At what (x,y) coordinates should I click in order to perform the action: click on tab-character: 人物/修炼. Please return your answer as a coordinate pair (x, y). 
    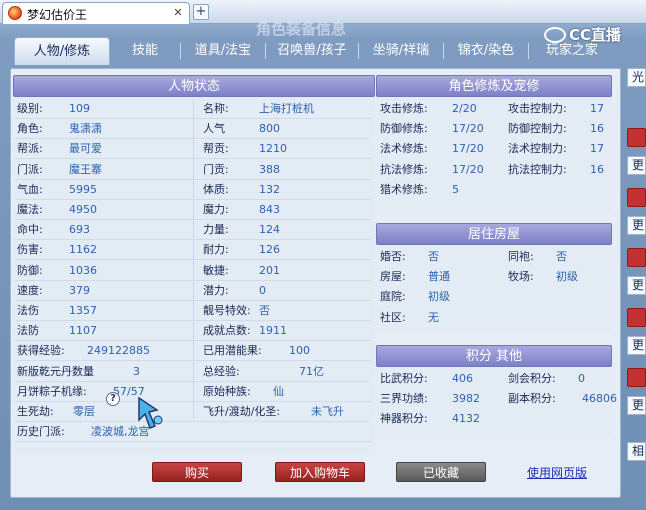
    Looking at the image, I should click on (62, 51).